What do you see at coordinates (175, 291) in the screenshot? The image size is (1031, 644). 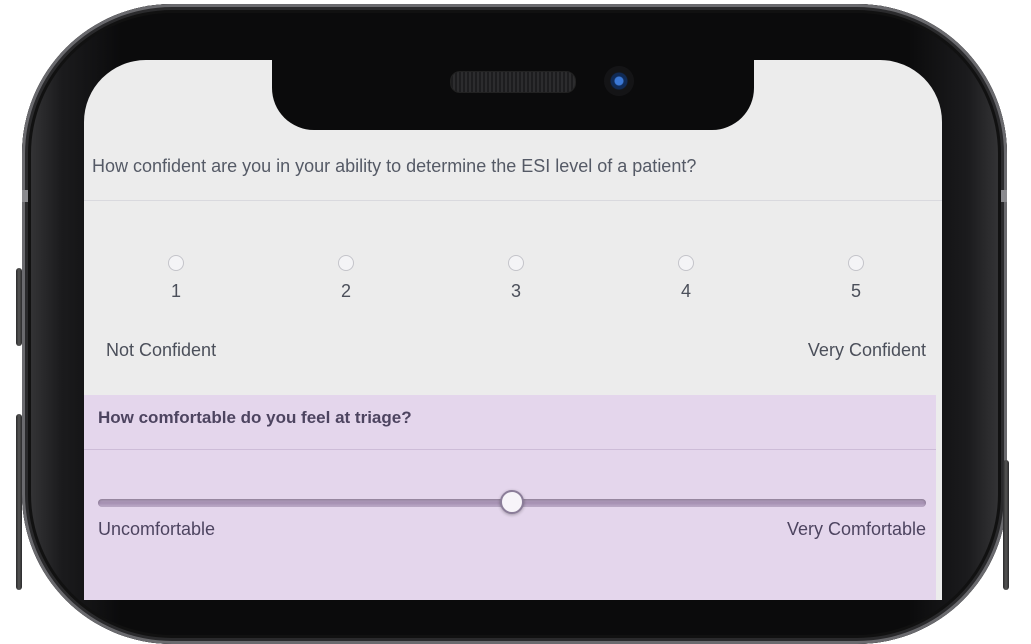 I see `radio-label: 1` at bounding box center [175, 291].